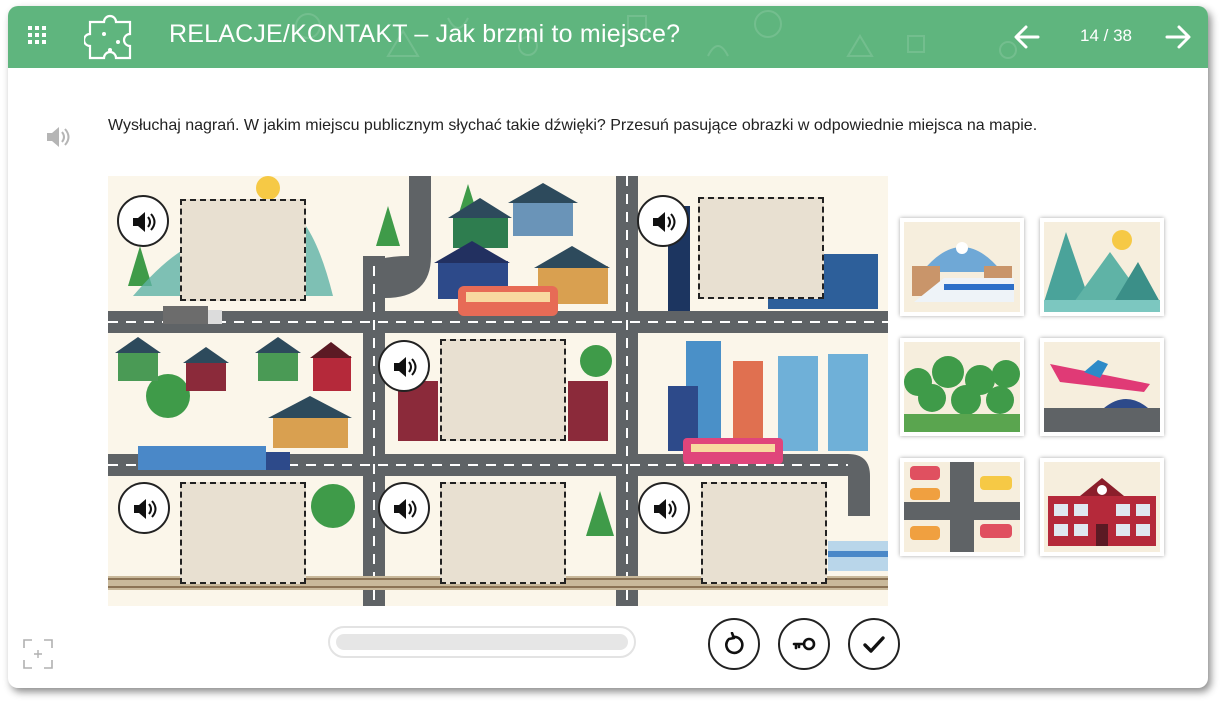 This screenshot has width=1232, height=711. What do you see at coordinates (1027, 37) in the screenshot?
I see `arrow-left-icon` at bounding box center [1027, 37].